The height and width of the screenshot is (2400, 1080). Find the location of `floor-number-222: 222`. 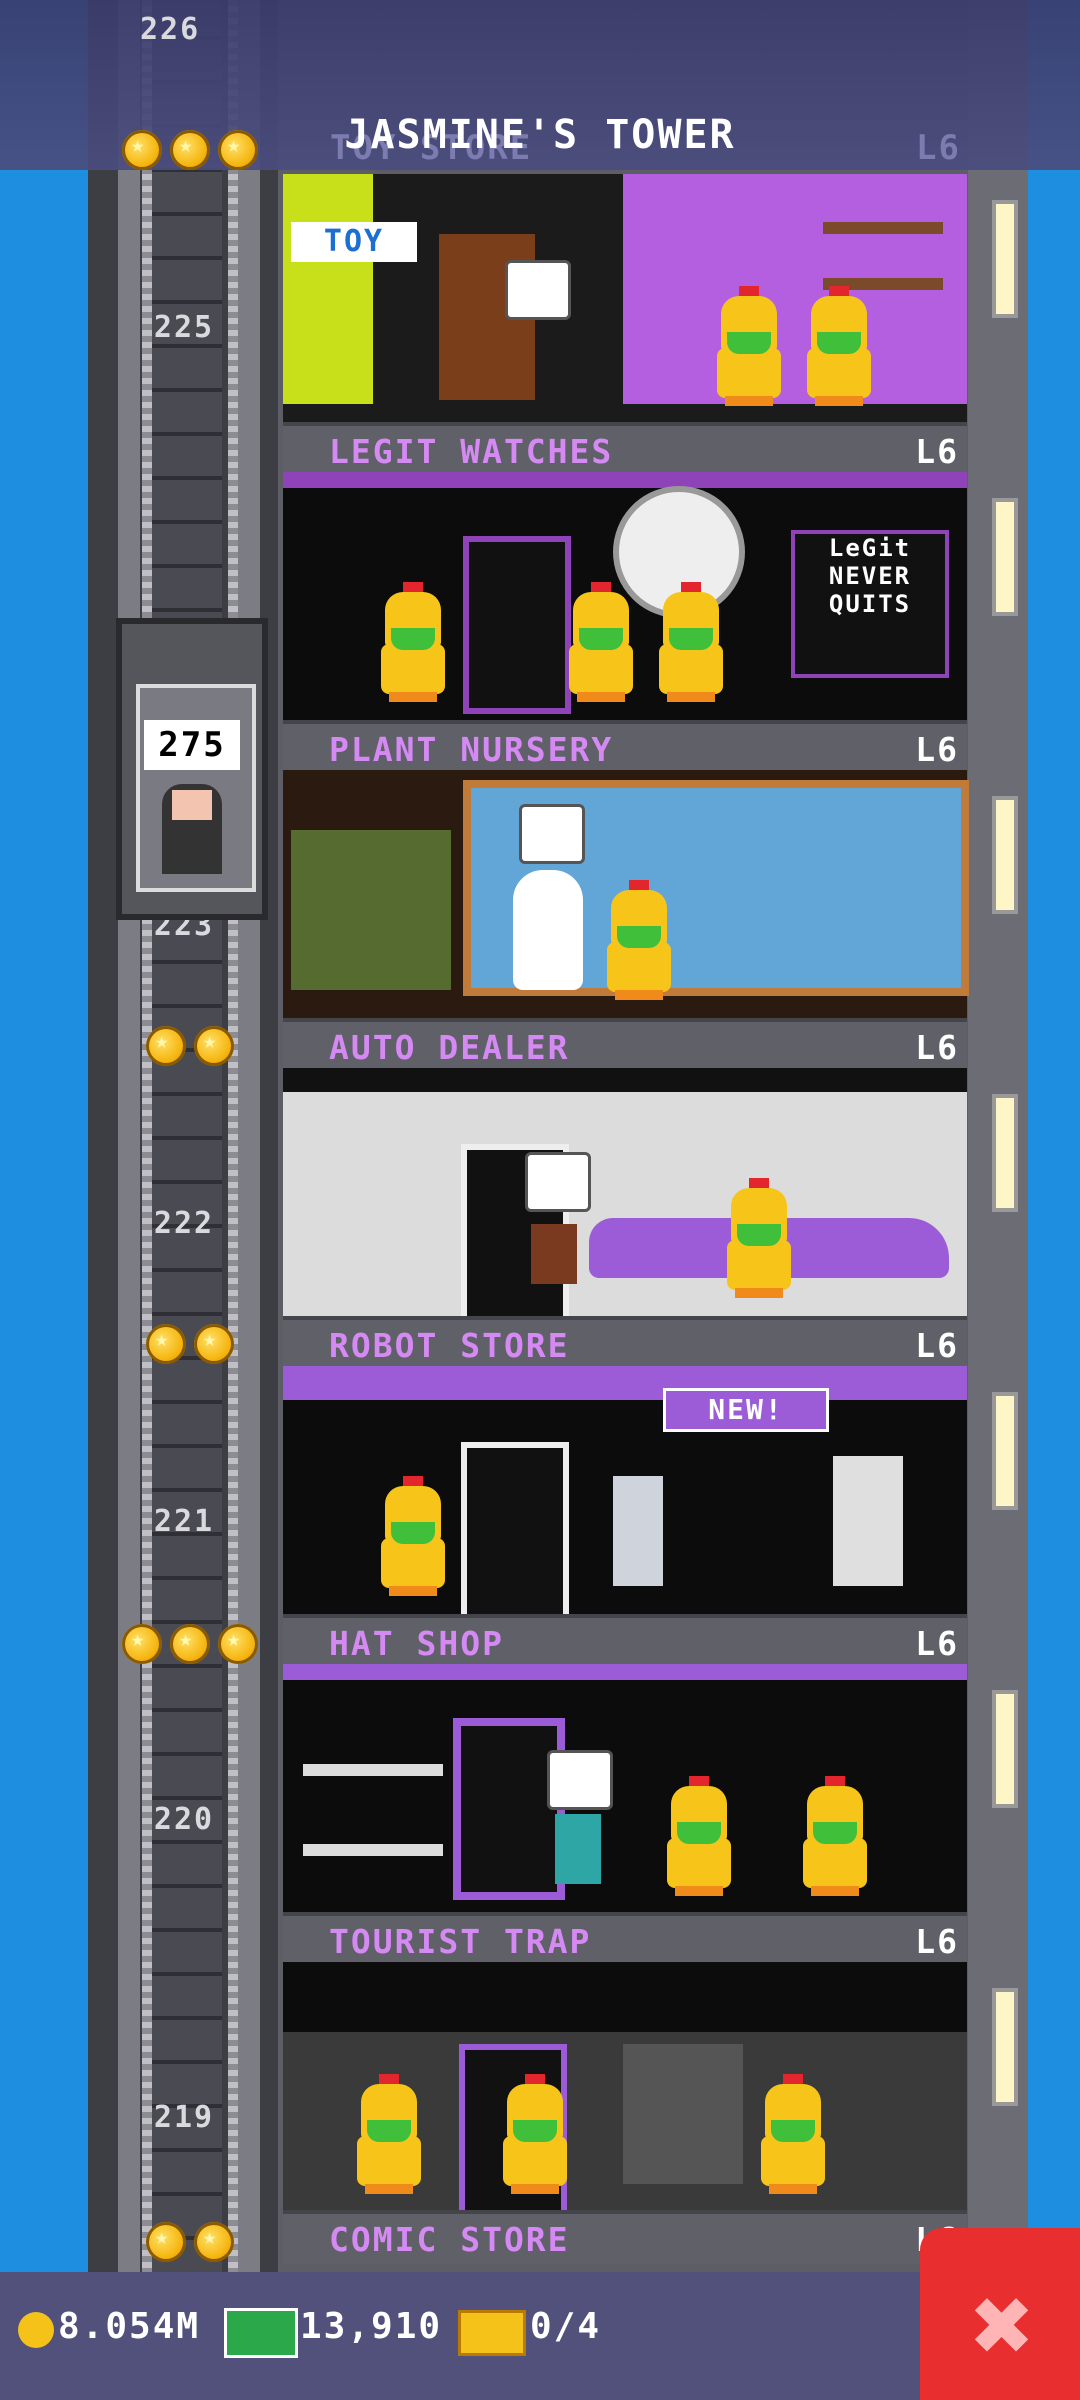

floor-number-222: 222 is located at coordinates (184, 1223).